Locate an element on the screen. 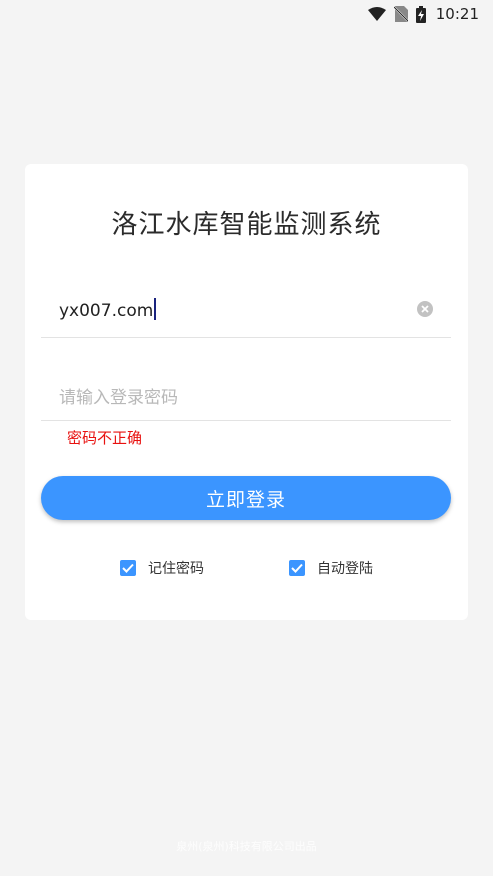 Image resolution: width=493 pixels, height=876 pixels. auto-login-label: 自动登陆 is located at coordinates (345, 569).